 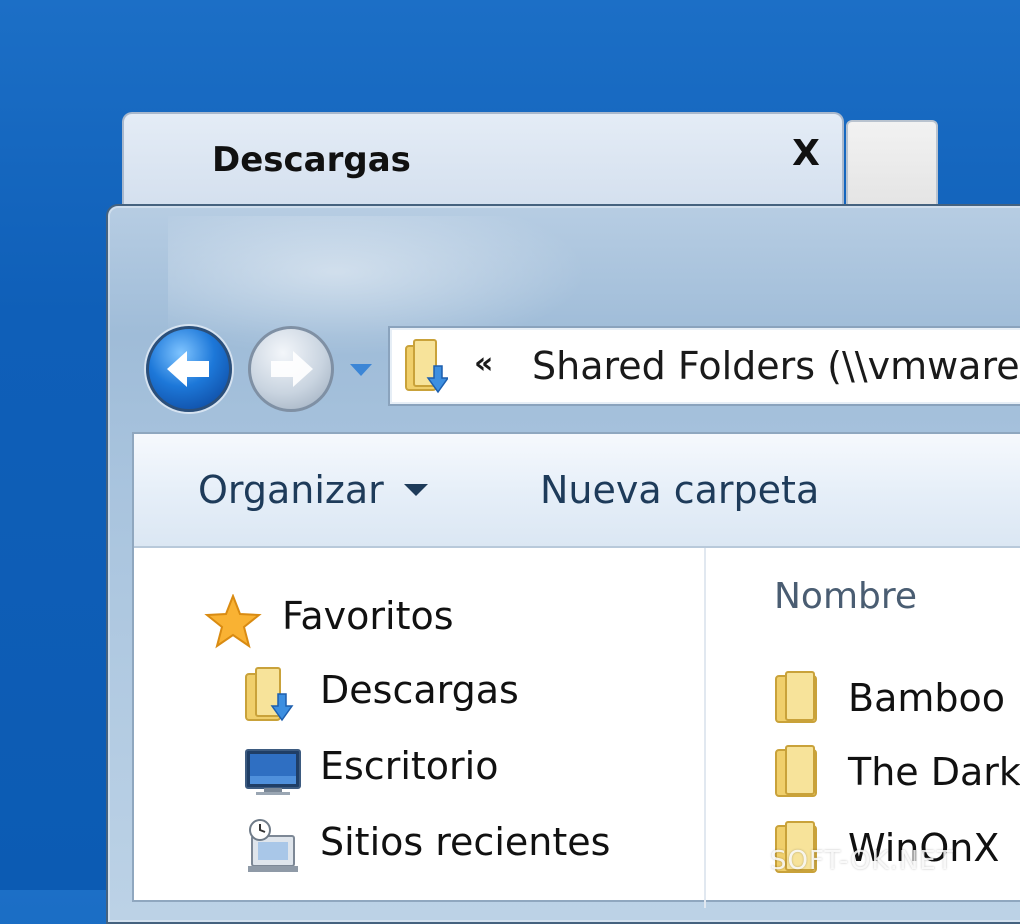 What do you see at coordinates (273, 845) in the screenshot?
I see `recent-places-icon` at bounding box center [273, 845].